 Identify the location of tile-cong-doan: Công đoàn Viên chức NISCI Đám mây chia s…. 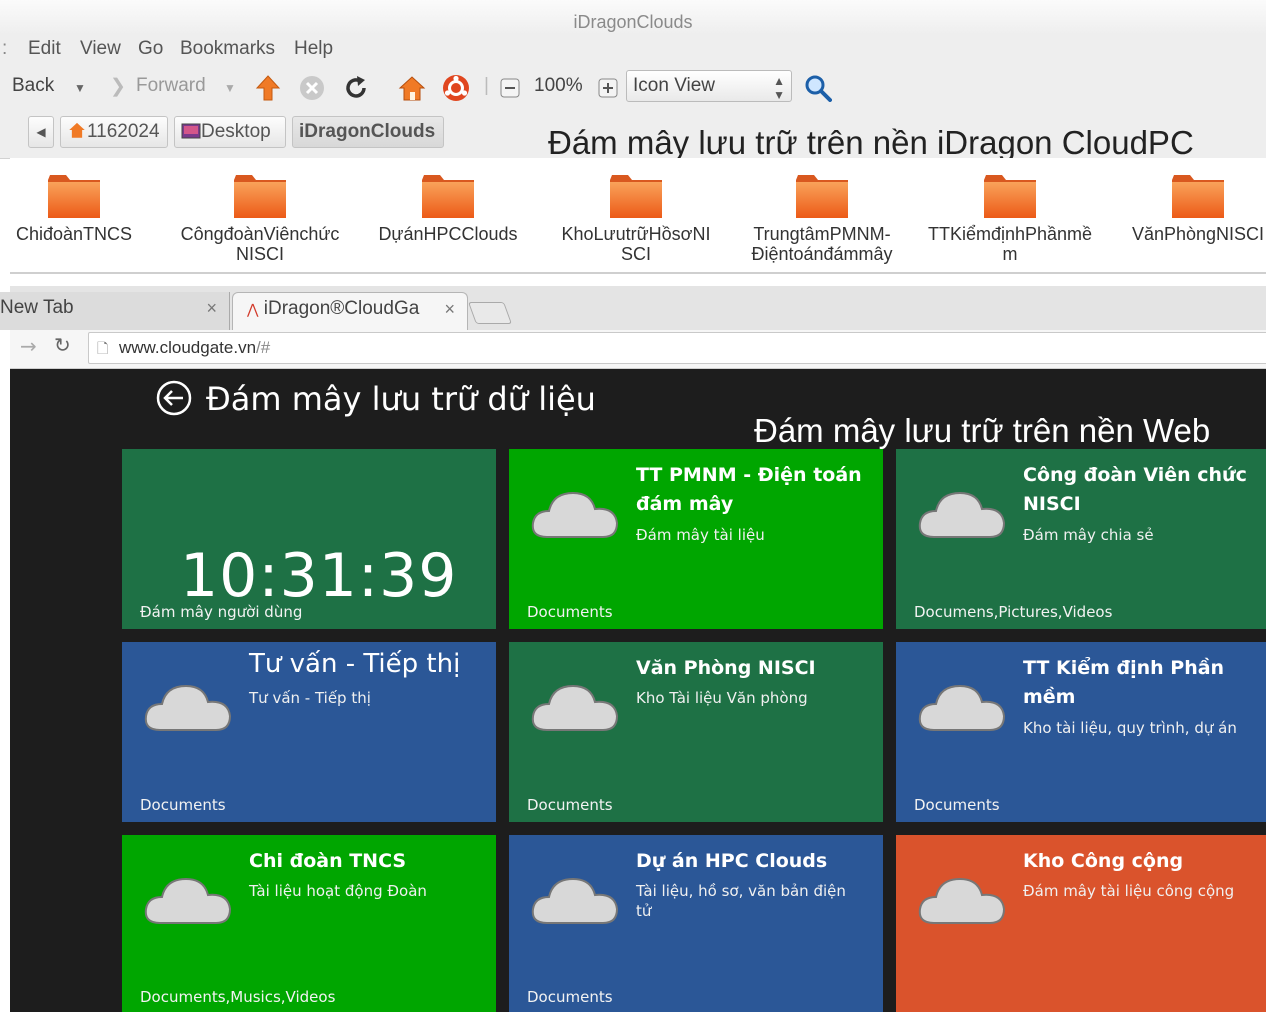
(1081, 539).